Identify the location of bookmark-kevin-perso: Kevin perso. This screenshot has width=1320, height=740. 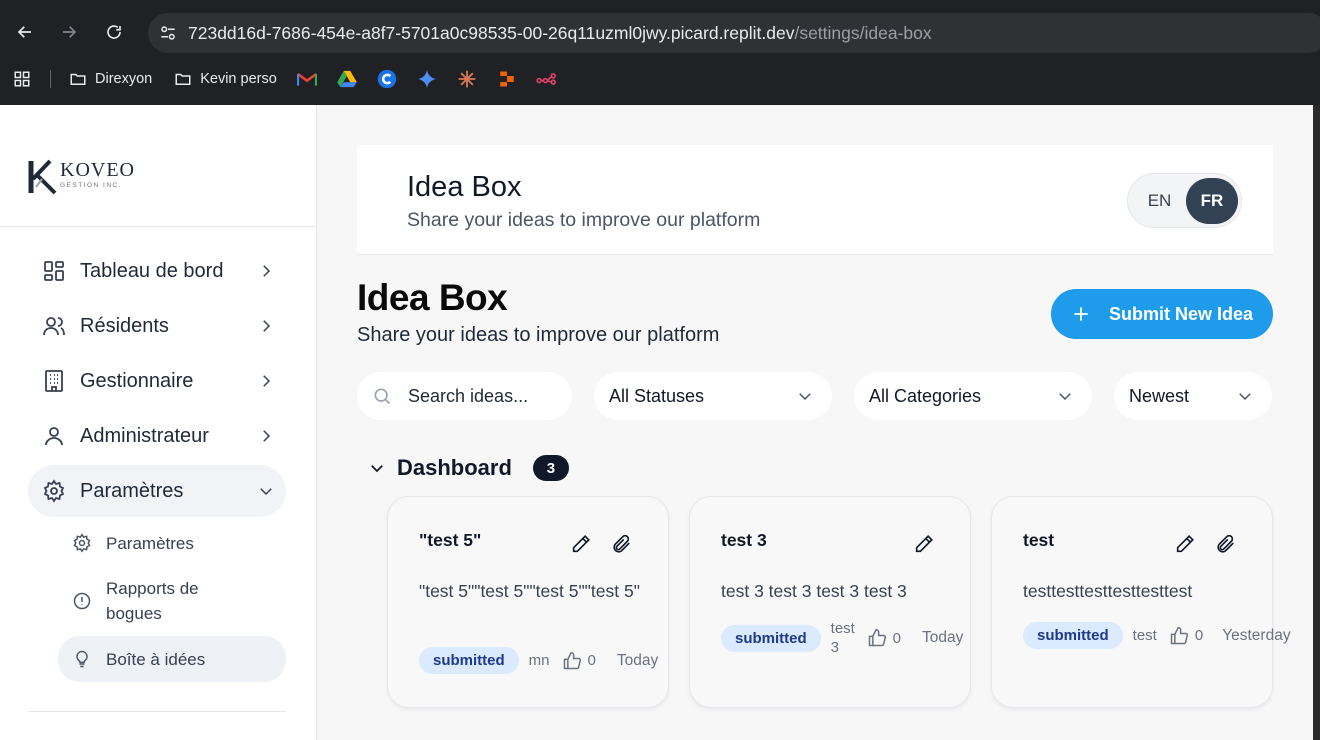
(225, 79).